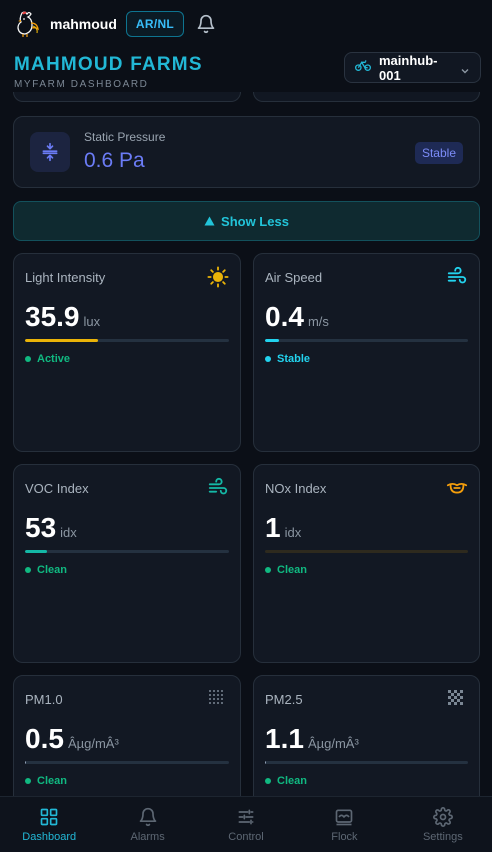 The image size is (492, 852). What do you see at coordinates (108, 64) in the screenshot?
I see `farm-title: MAHMOUD FARMS` at bounding box center [108, 64].